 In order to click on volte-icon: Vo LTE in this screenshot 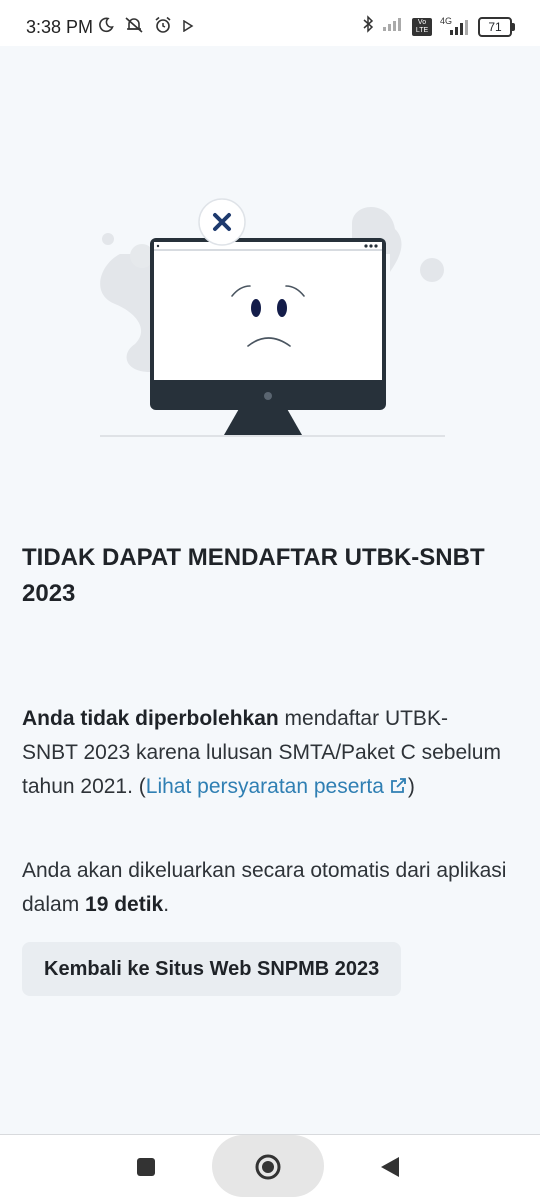, I will do `click(422, 26)`.